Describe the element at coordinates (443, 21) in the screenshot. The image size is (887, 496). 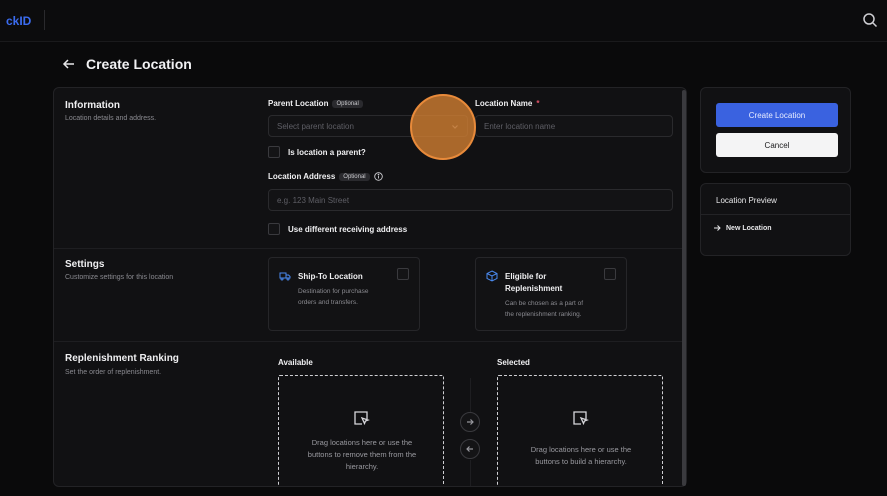
I see `top-bar: ckID` at that location.